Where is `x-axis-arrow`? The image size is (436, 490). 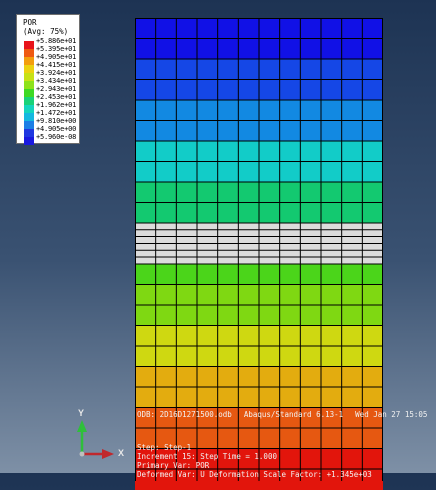
x-axis-arrow is located at coordinates (98, 454).